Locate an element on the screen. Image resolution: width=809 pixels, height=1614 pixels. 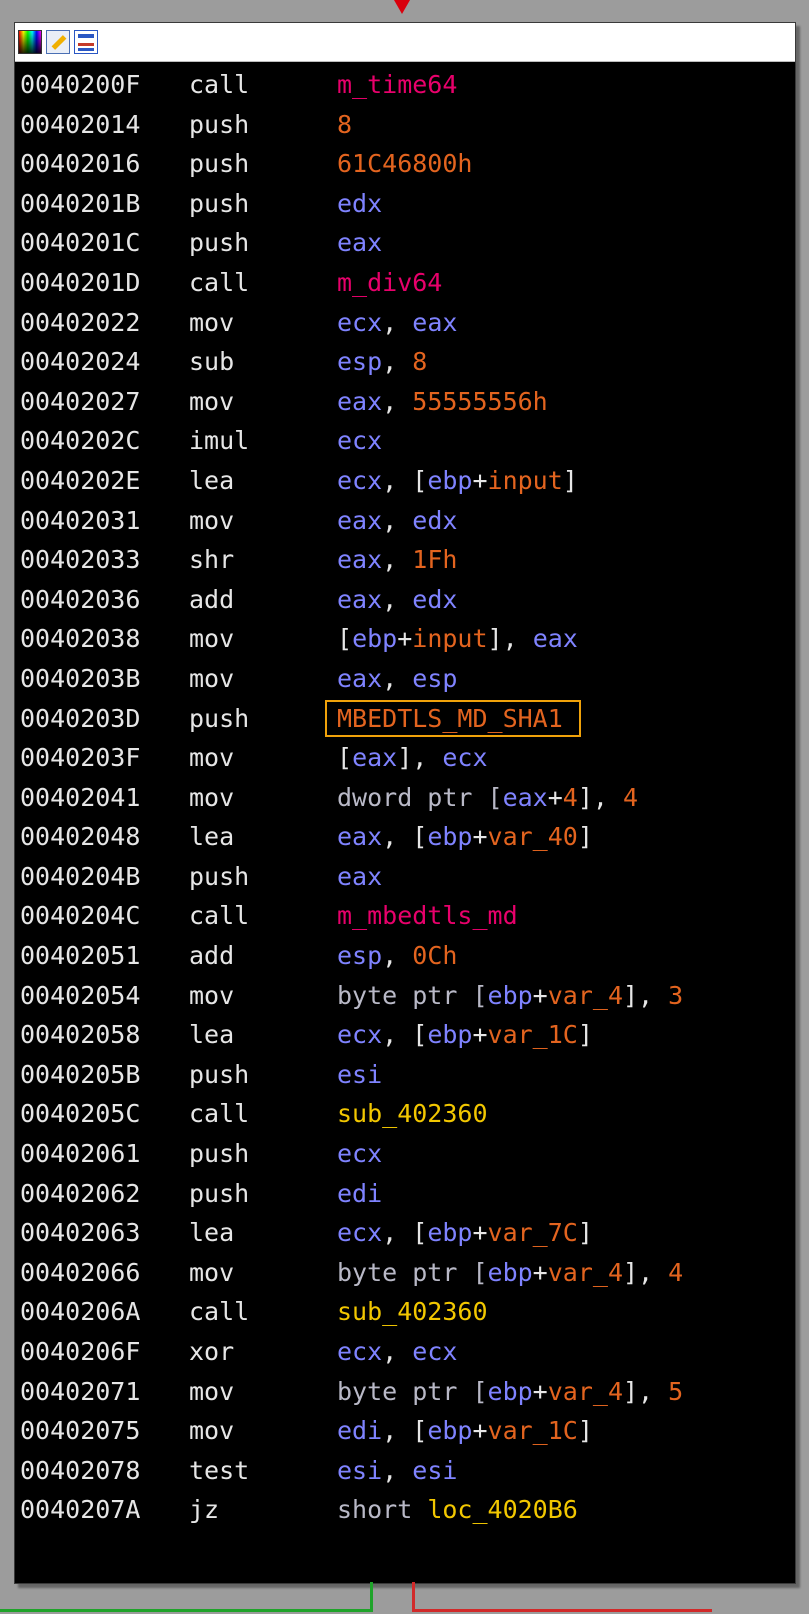
instruction-row: 00402041 mov dword ptr [eax+4], 4 is located at coordinates (405, 798).